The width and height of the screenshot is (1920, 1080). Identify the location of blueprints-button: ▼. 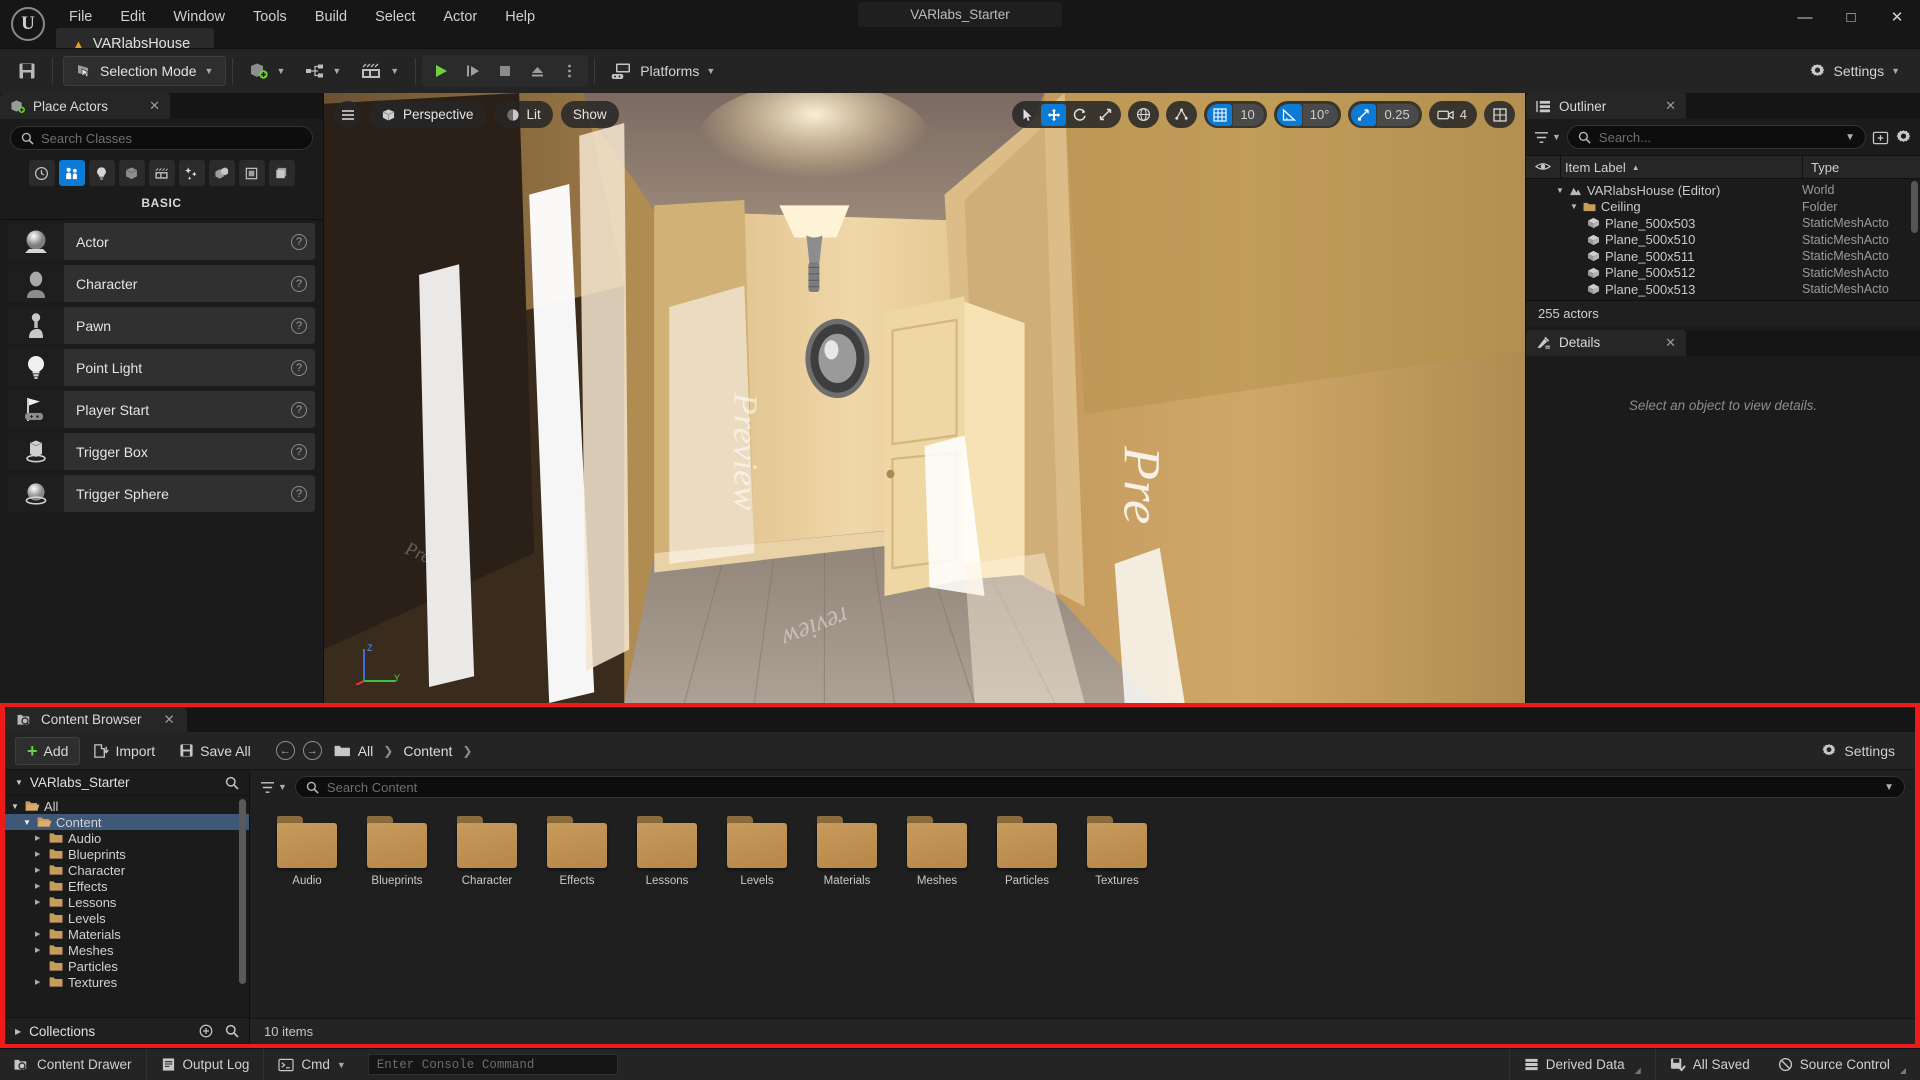
(323, 71).